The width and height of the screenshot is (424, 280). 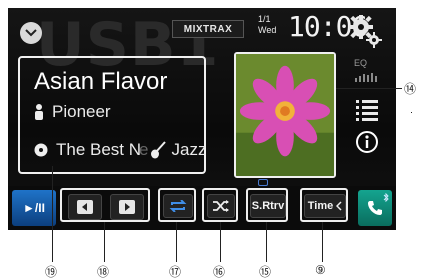 I want to click on album-name: The Best N, so click(x=99, y=149).